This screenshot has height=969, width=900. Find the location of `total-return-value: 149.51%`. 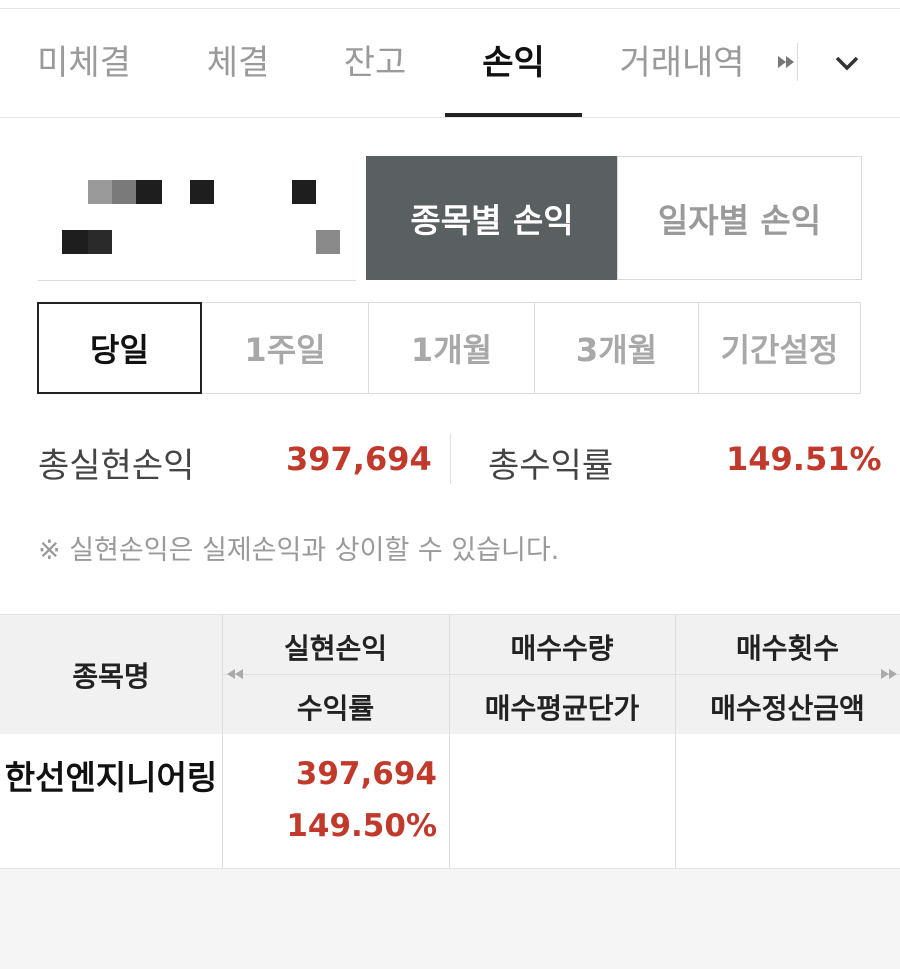

total-return-value: 149.51% is located at coordinates (804, 459).